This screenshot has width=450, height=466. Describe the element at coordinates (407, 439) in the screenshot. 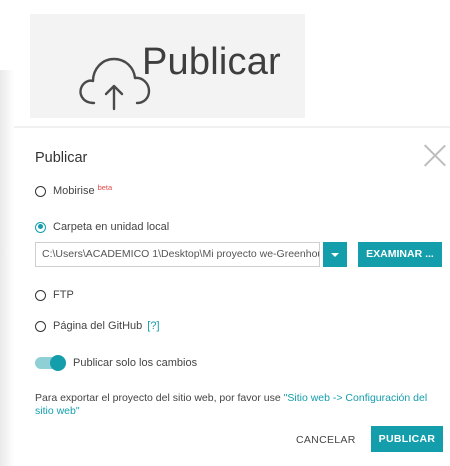

I see `publish-button: PUBLICAR` at that location.